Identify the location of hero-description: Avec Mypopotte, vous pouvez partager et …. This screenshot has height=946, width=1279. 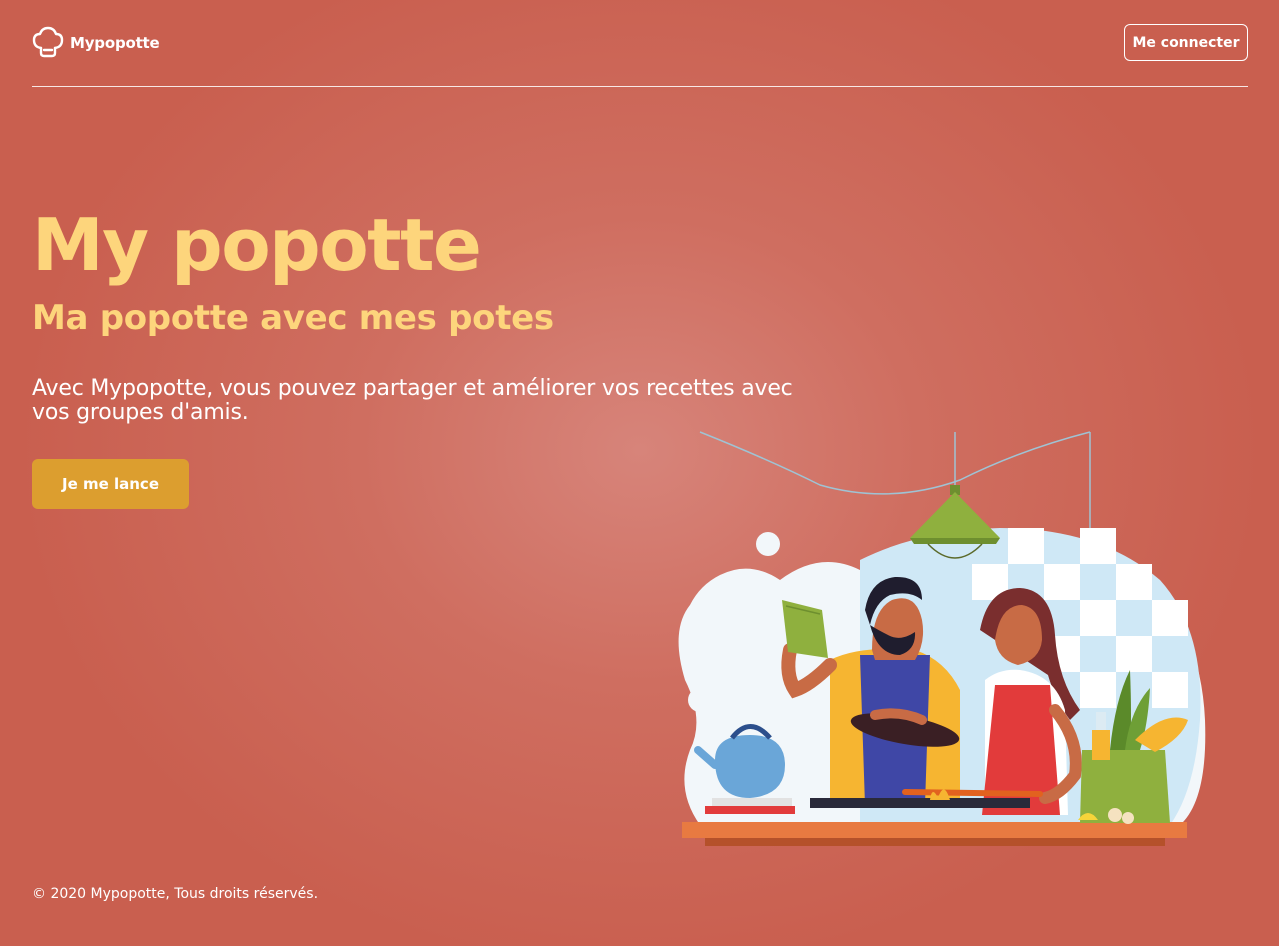
(412, 400).